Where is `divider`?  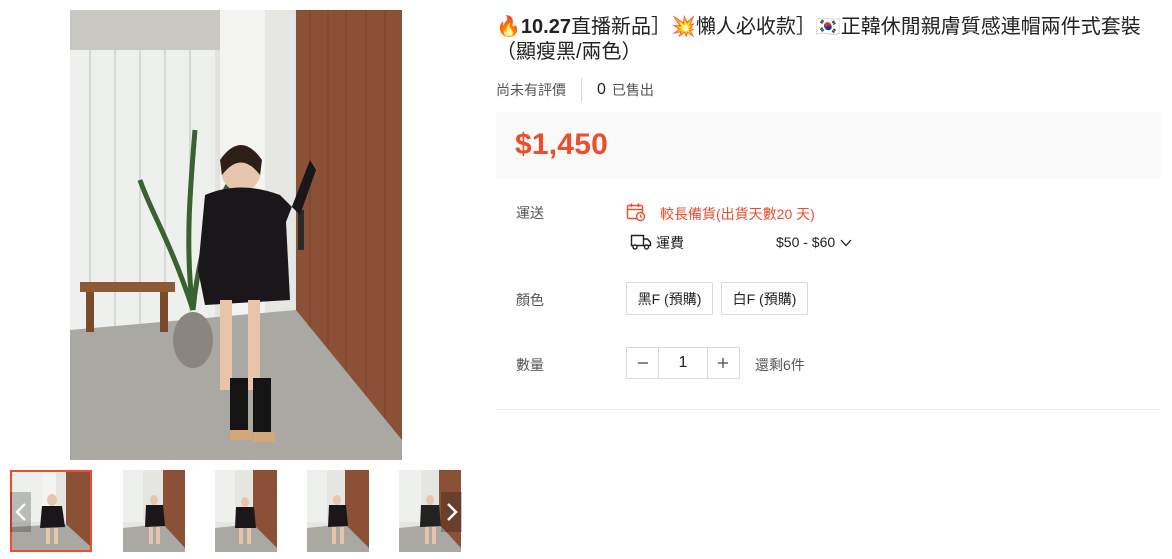 divider is located at coordinates (581, 90).